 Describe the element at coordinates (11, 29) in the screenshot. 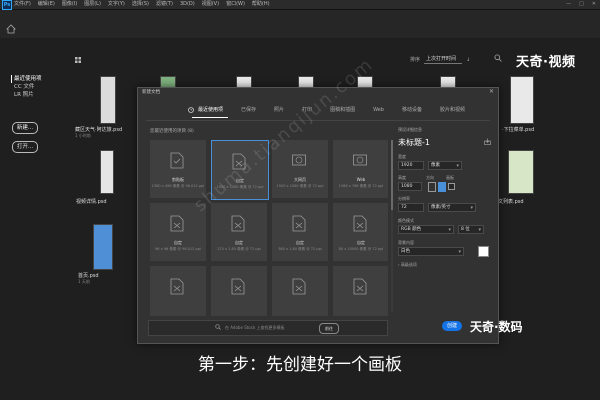

I see `home-icon` at that location.